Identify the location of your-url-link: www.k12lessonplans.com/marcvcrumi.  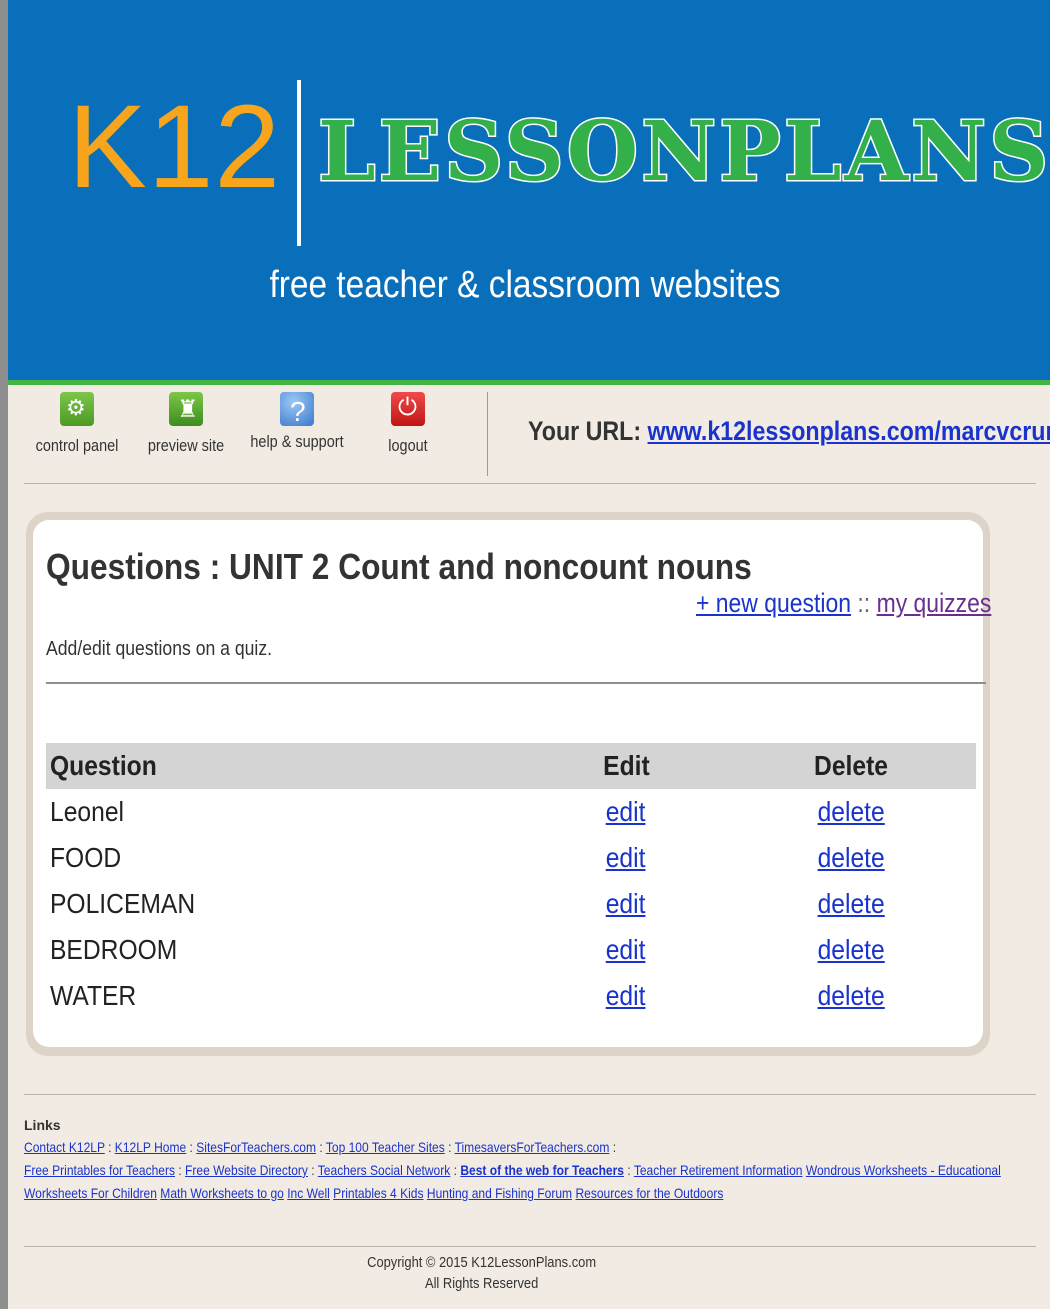
(849, 431).